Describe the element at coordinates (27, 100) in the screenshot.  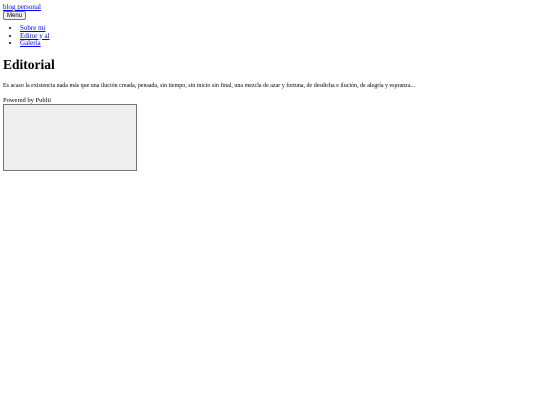
I see `powered-by-text: Powered by Publii` at that location.